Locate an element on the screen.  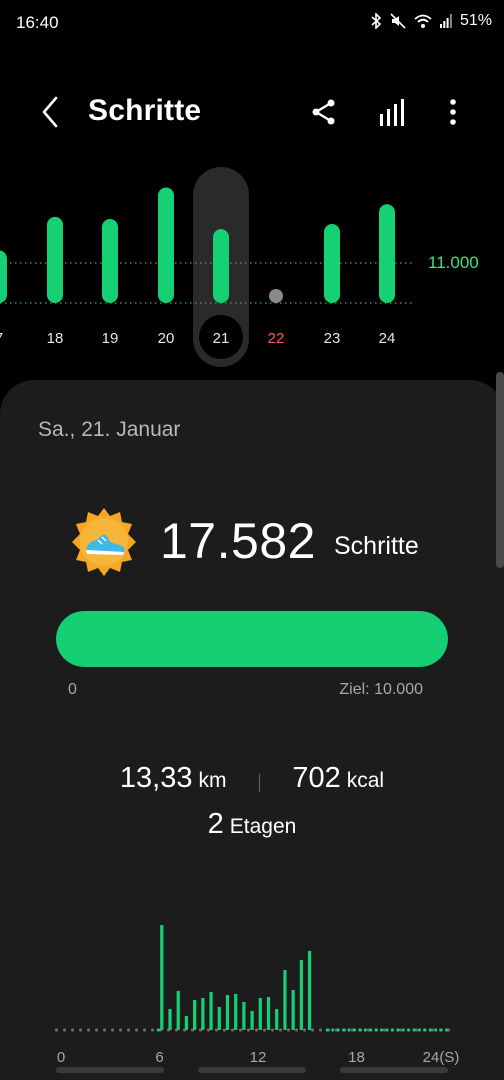
share-icon is located at coordinates (323, 112).